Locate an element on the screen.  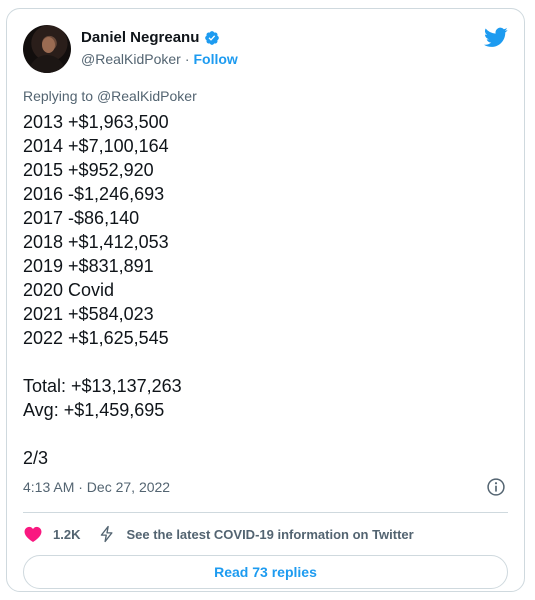
info-icon is located at coordinates (496, 487).